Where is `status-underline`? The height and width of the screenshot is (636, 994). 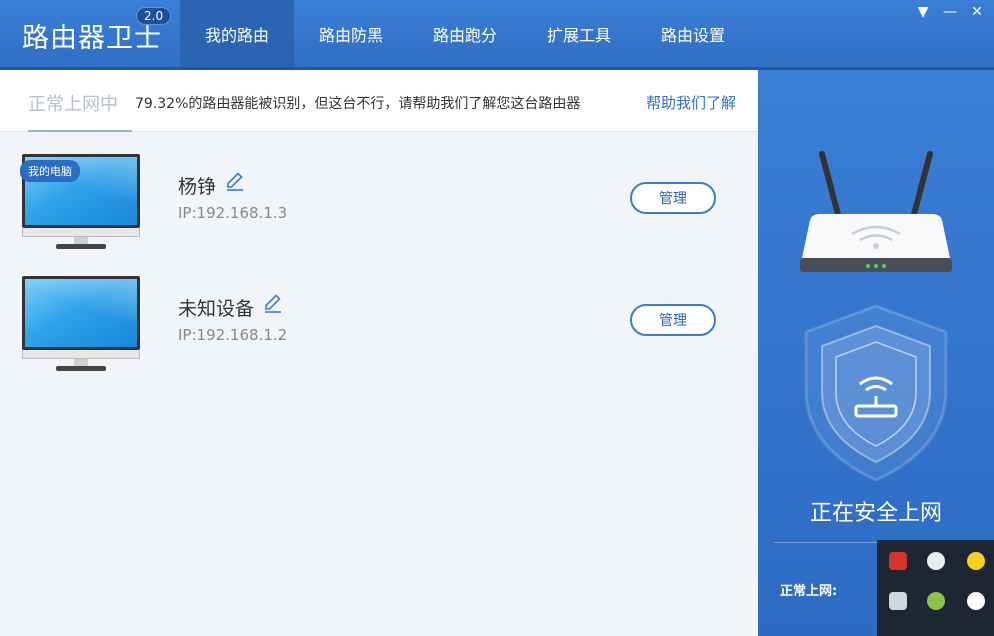 status-underline is located at coordinates (80, 131).